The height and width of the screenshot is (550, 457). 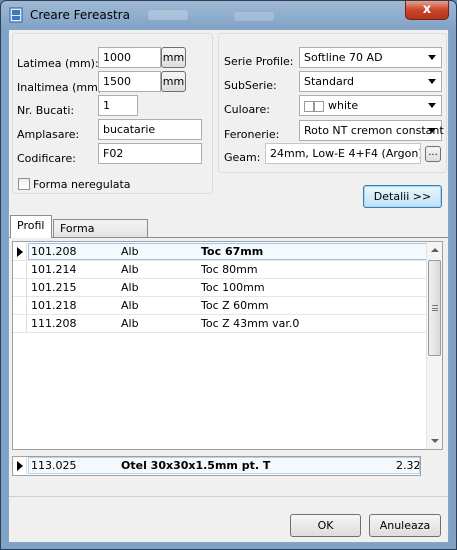 I want to click on profile-name-cell: Toc 67mm, so click(x=232, y=251).